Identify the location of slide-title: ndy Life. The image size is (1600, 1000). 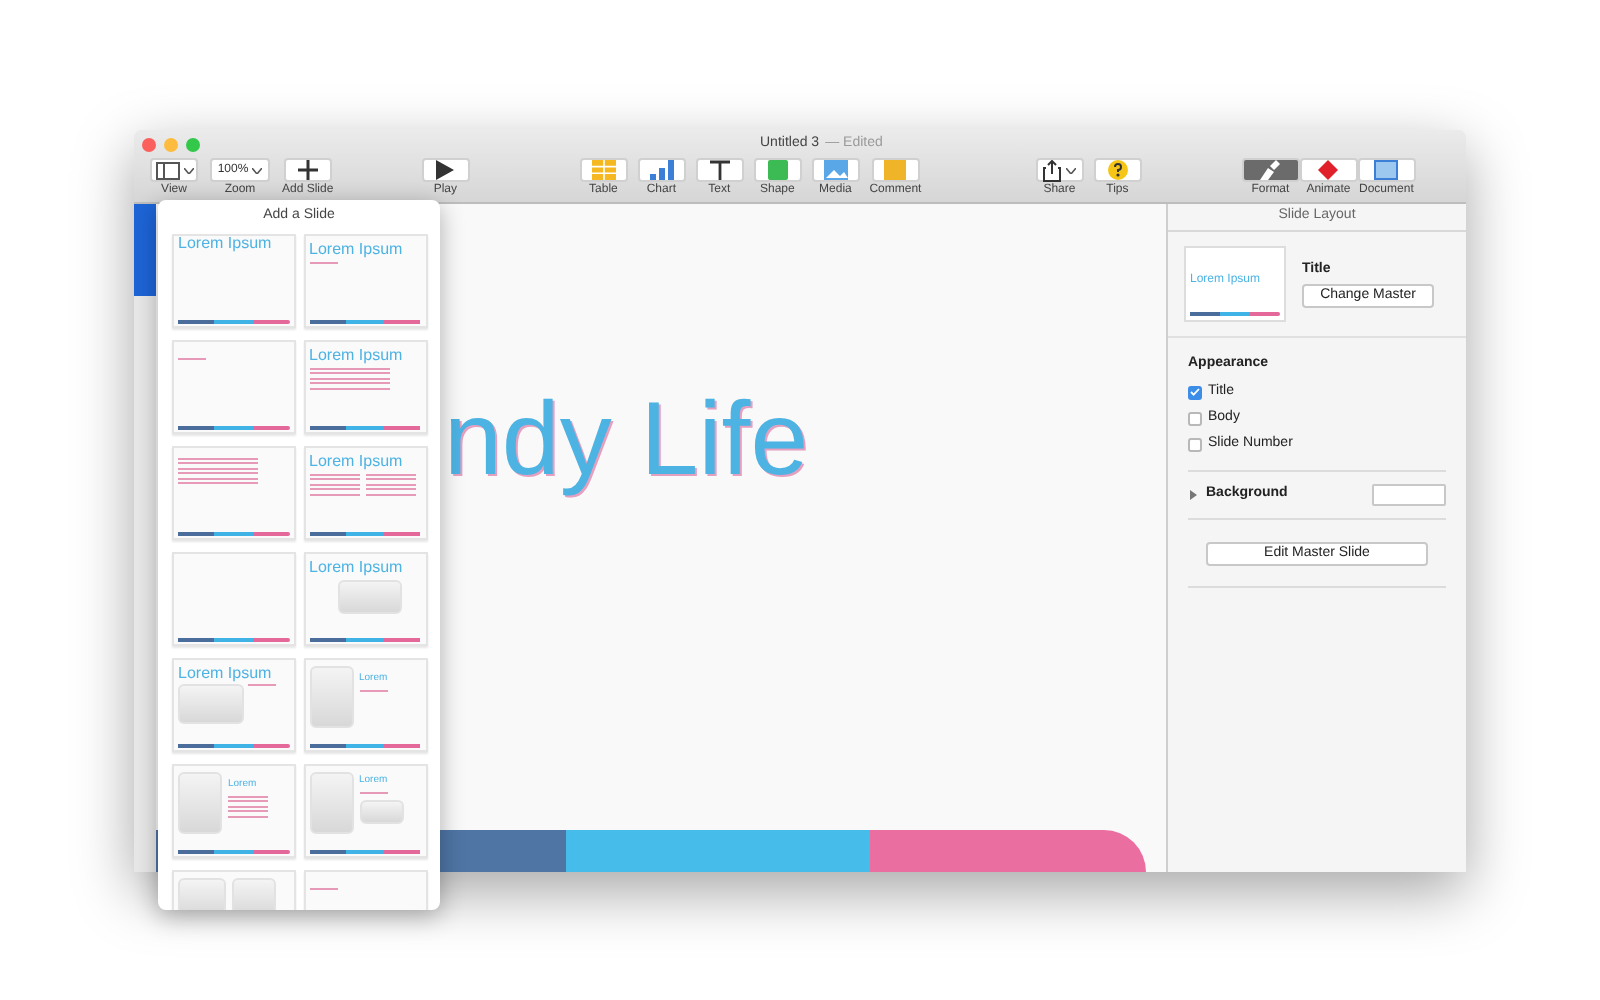
(626, 440).